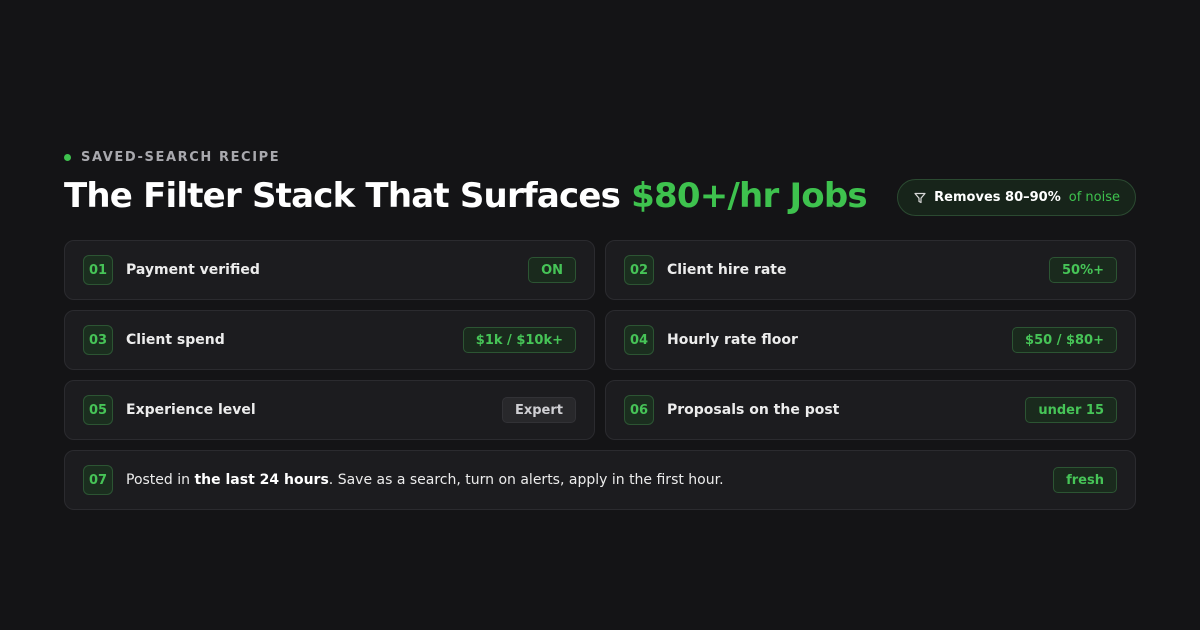 This screenshot has height=630, width=1200. I want to click on filter-label: Hourly rate floor, so click(732, 340).